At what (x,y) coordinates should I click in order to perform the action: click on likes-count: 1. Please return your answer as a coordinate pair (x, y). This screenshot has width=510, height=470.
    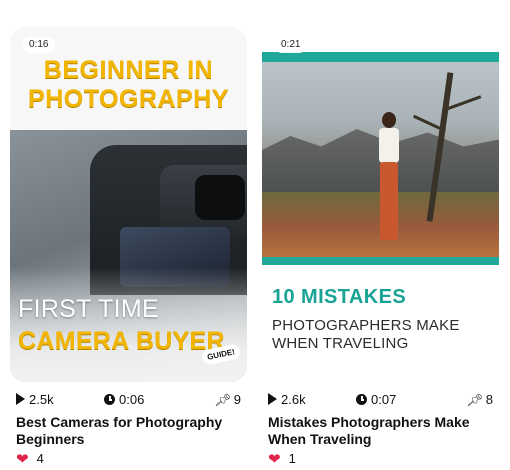
    Looking at the image, I should click on (292, 458).